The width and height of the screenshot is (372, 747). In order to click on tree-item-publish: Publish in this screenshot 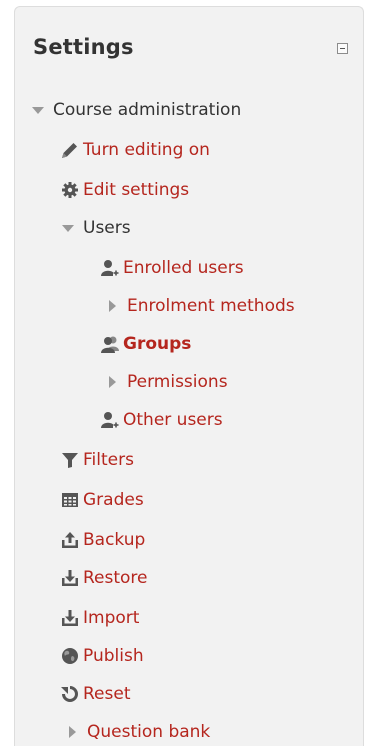, I will do `click(102, 656)`.